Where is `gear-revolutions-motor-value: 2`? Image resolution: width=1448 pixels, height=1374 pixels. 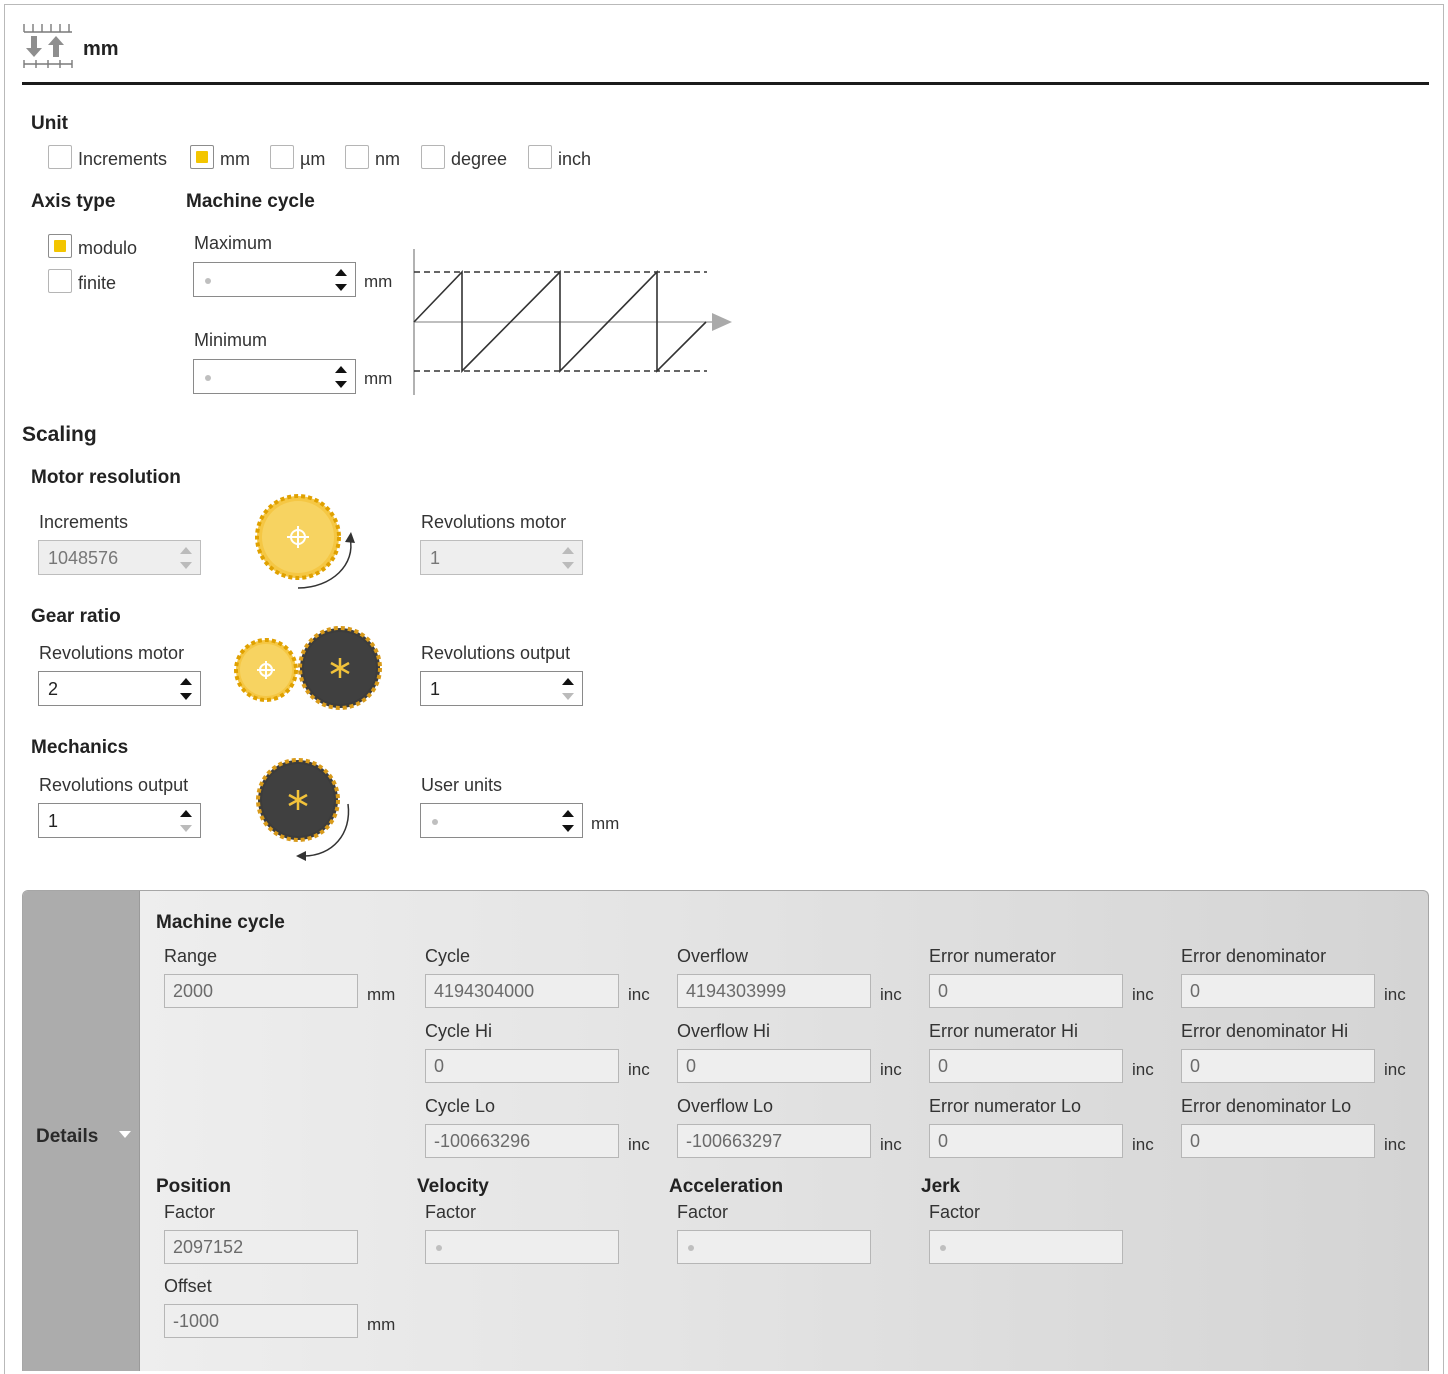 gear-revolutions-motor-value: 2 is located at coordinates (53, 689).